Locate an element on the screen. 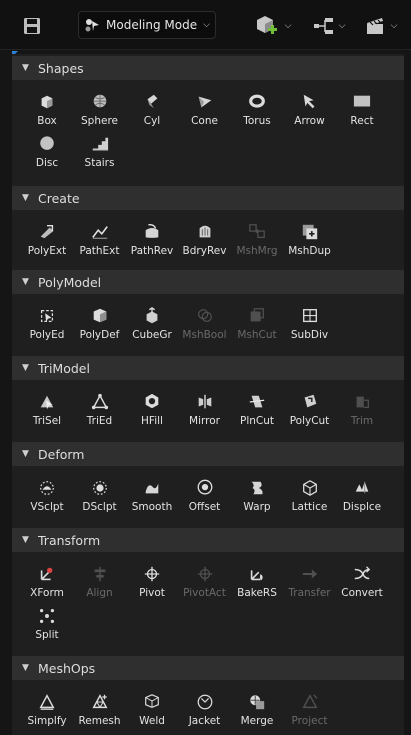 The width and height of the screenshot is (411, 735). remesh-icon is located at coordinates (99, 701).